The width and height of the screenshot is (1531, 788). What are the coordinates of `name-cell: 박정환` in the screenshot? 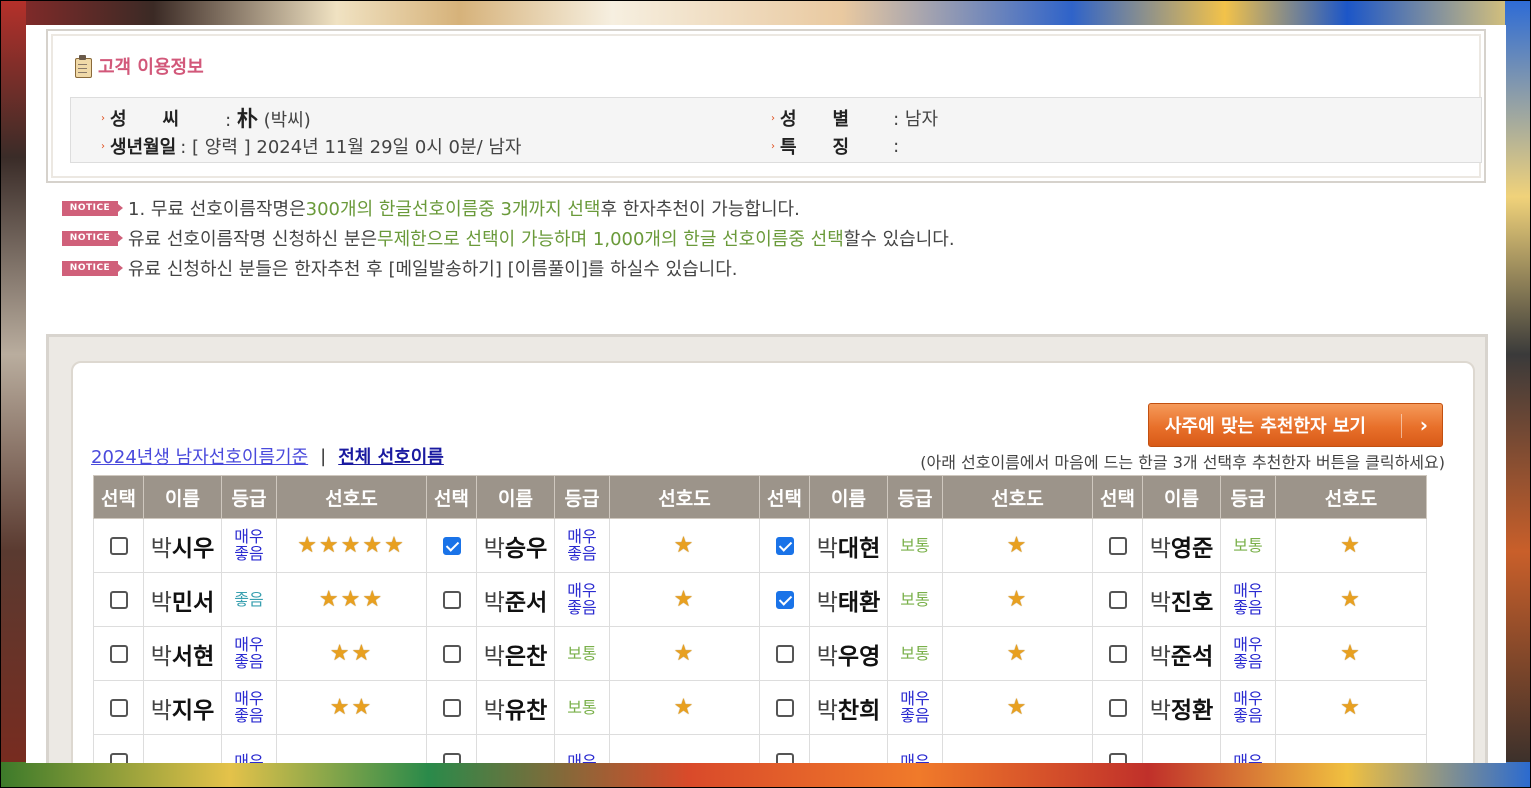 It's located at (1181, 707).